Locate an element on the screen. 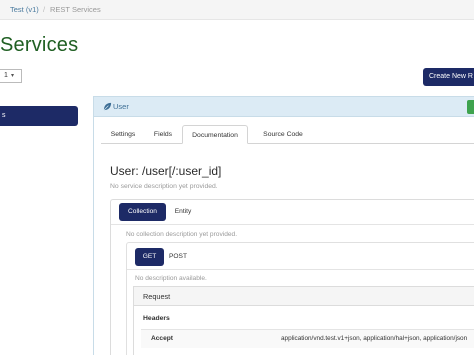  tab-method-get: GET is located at coordinates (149, 257).